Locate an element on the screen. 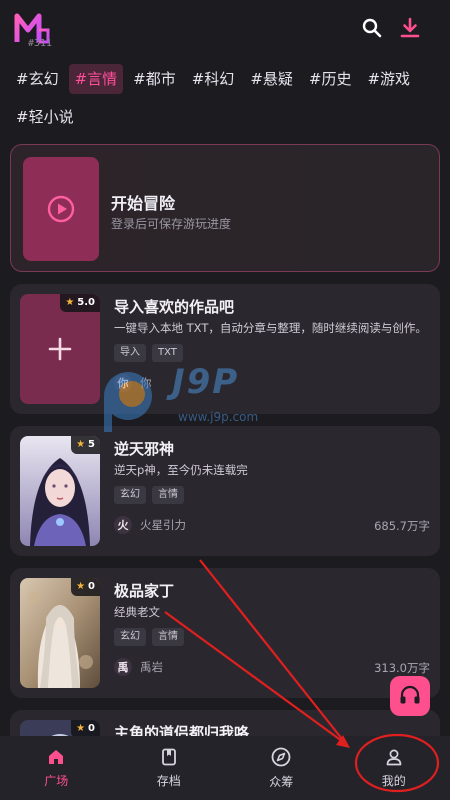 Image resolution: width=450 pixels, height=800 pixels. tag-lishi: #历史 is located at coordinates (330, 79).